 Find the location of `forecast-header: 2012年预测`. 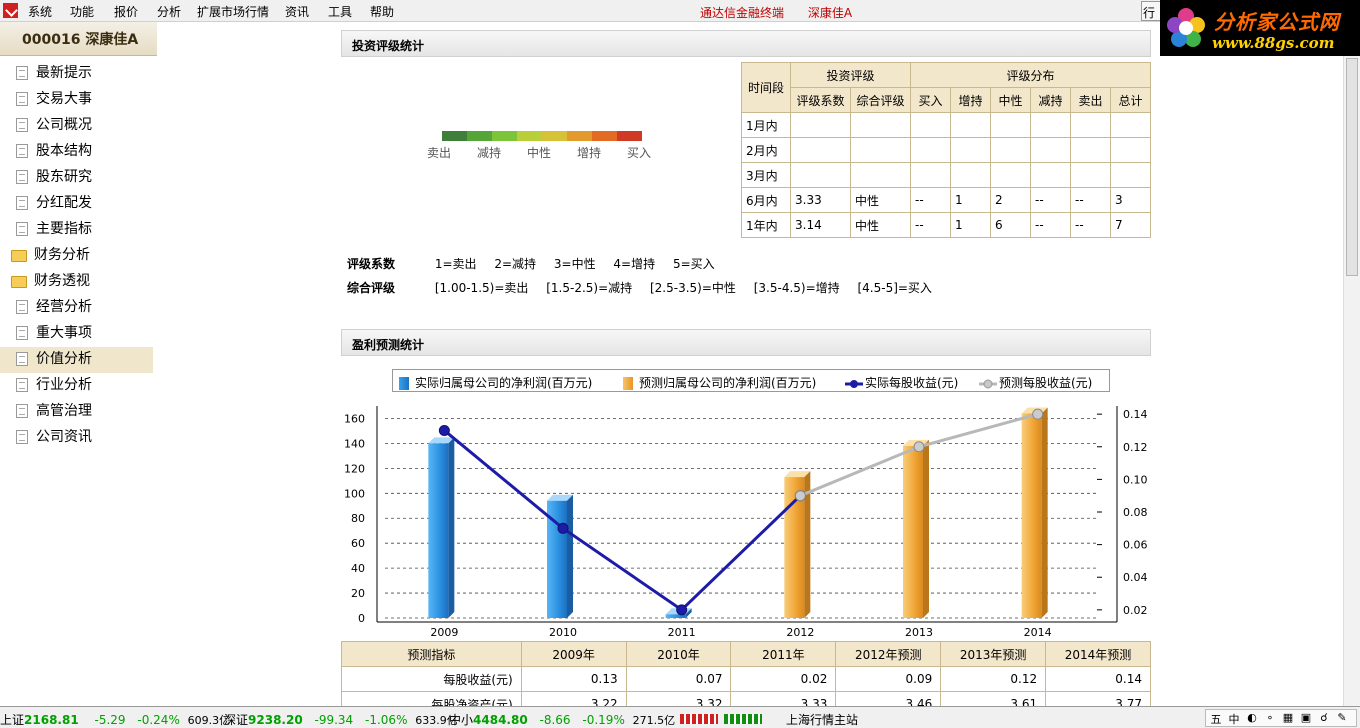

forecast-header: 2012年预测 is located at coordinates (888, 654).